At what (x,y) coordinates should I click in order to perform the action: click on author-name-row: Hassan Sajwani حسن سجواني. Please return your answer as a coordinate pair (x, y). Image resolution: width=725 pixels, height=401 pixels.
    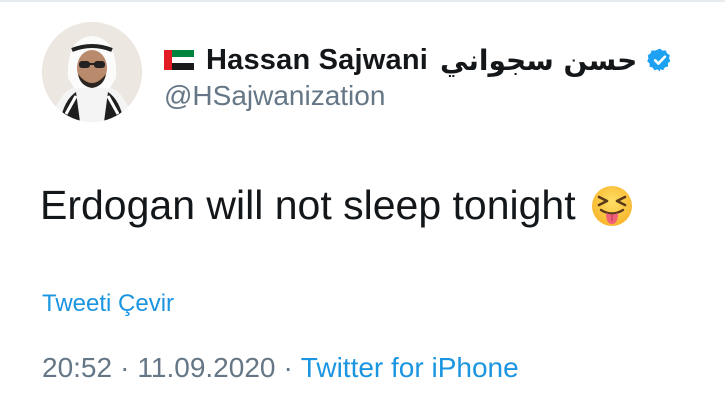
    Looking at the image, I should click on (418, 60).